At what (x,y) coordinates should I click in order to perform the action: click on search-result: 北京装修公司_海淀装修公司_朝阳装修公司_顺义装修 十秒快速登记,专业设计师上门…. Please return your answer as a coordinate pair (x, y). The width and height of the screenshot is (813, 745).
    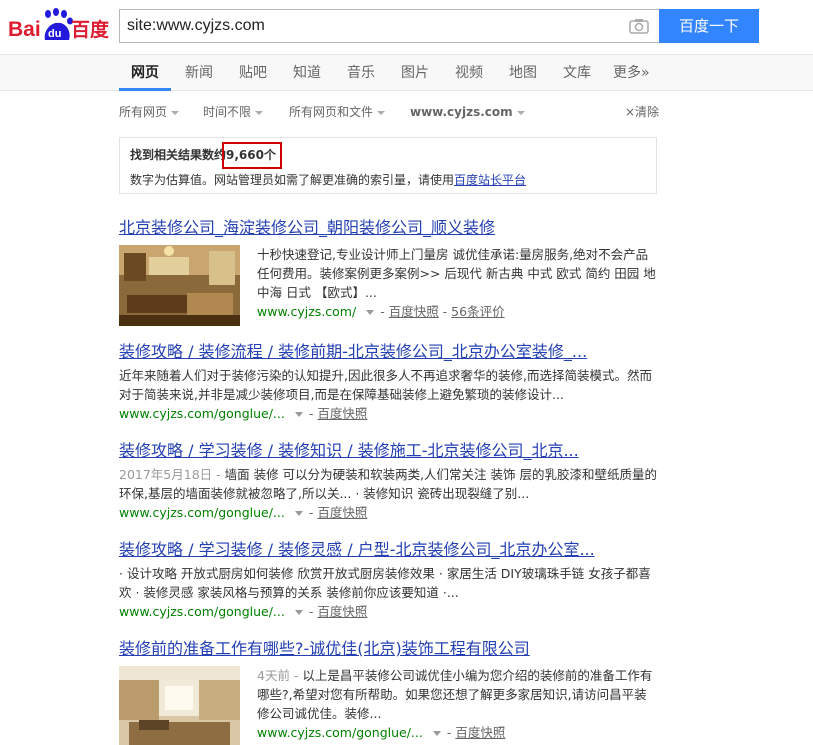
    Looking at the image, I should click on (389, 272).